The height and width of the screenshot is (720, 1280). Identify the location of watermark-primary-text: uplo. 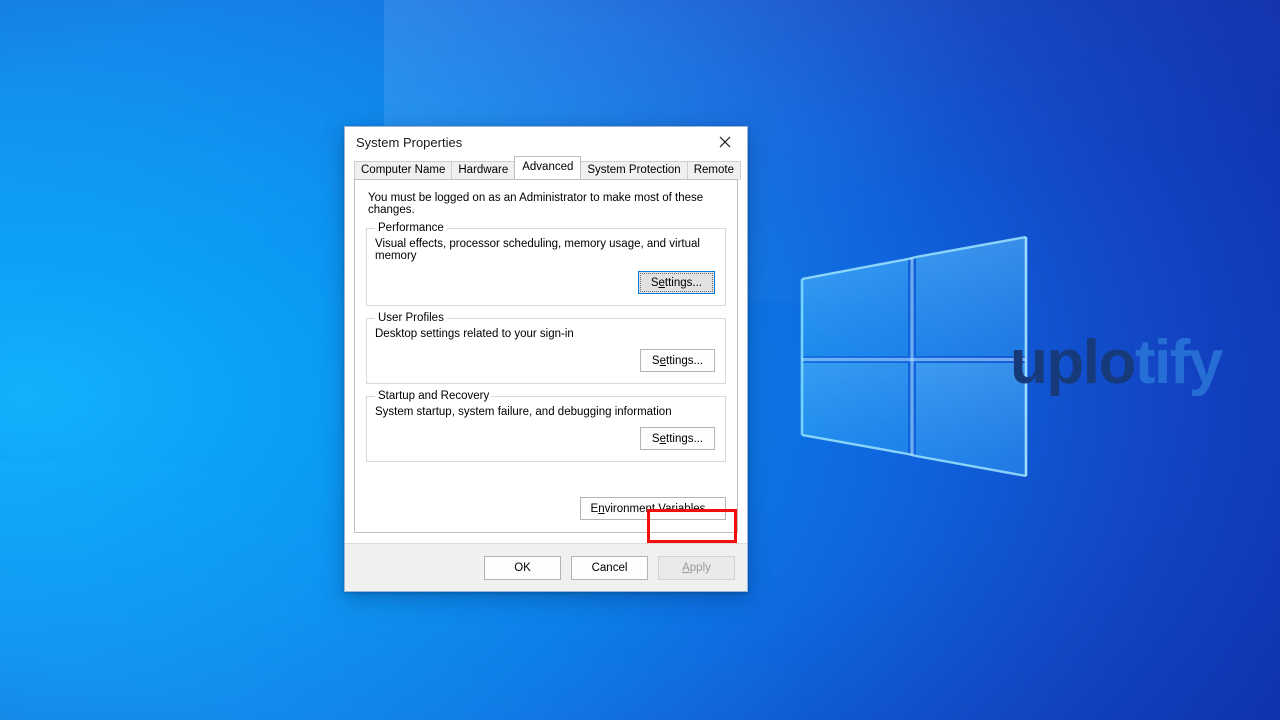
(1073, 362).